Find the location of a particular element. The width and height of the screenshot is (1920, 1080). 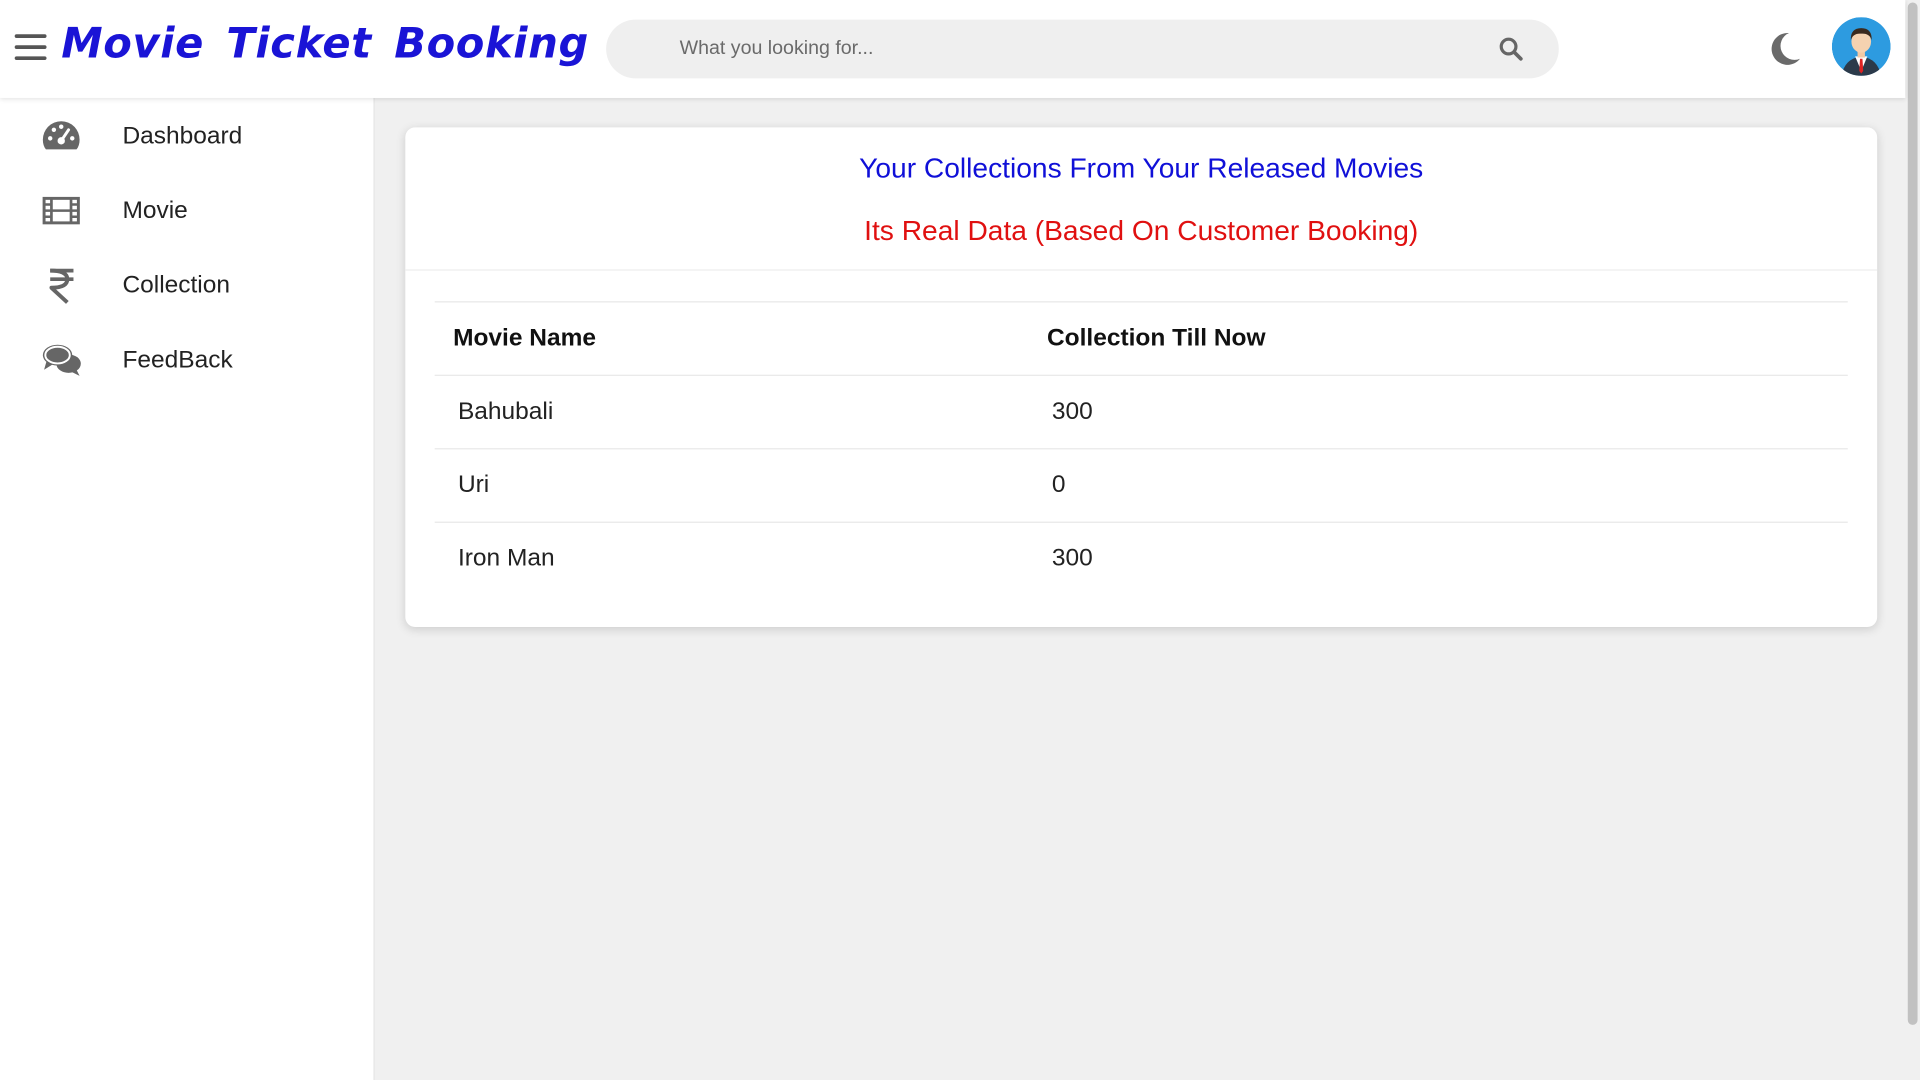

sidebar-item-feedback: FeedBack is located at coordinates (187, 359).